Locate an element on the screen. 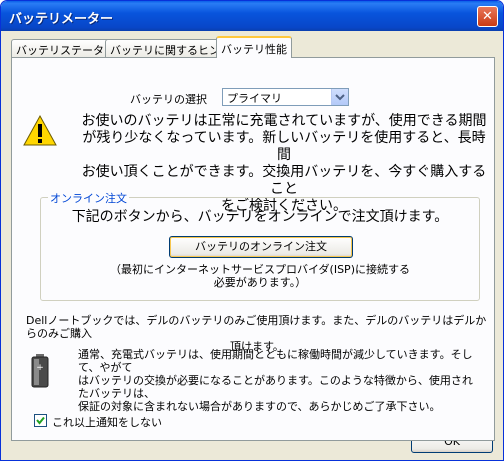  close-button: ✕ is located at coordinates (487, 16).